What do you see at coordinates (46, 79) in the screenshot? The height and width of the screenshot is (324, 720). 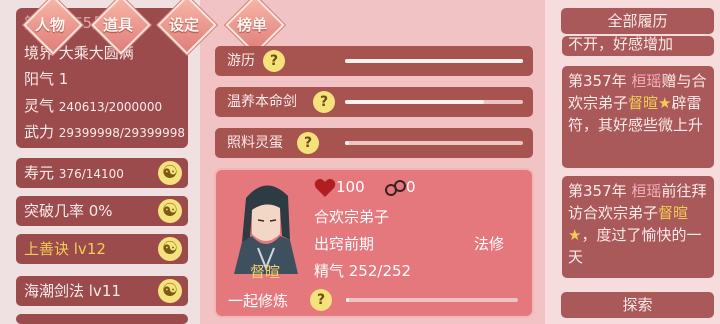 I see `yang-text: 阳气 1` at bounding box center [46, 79].